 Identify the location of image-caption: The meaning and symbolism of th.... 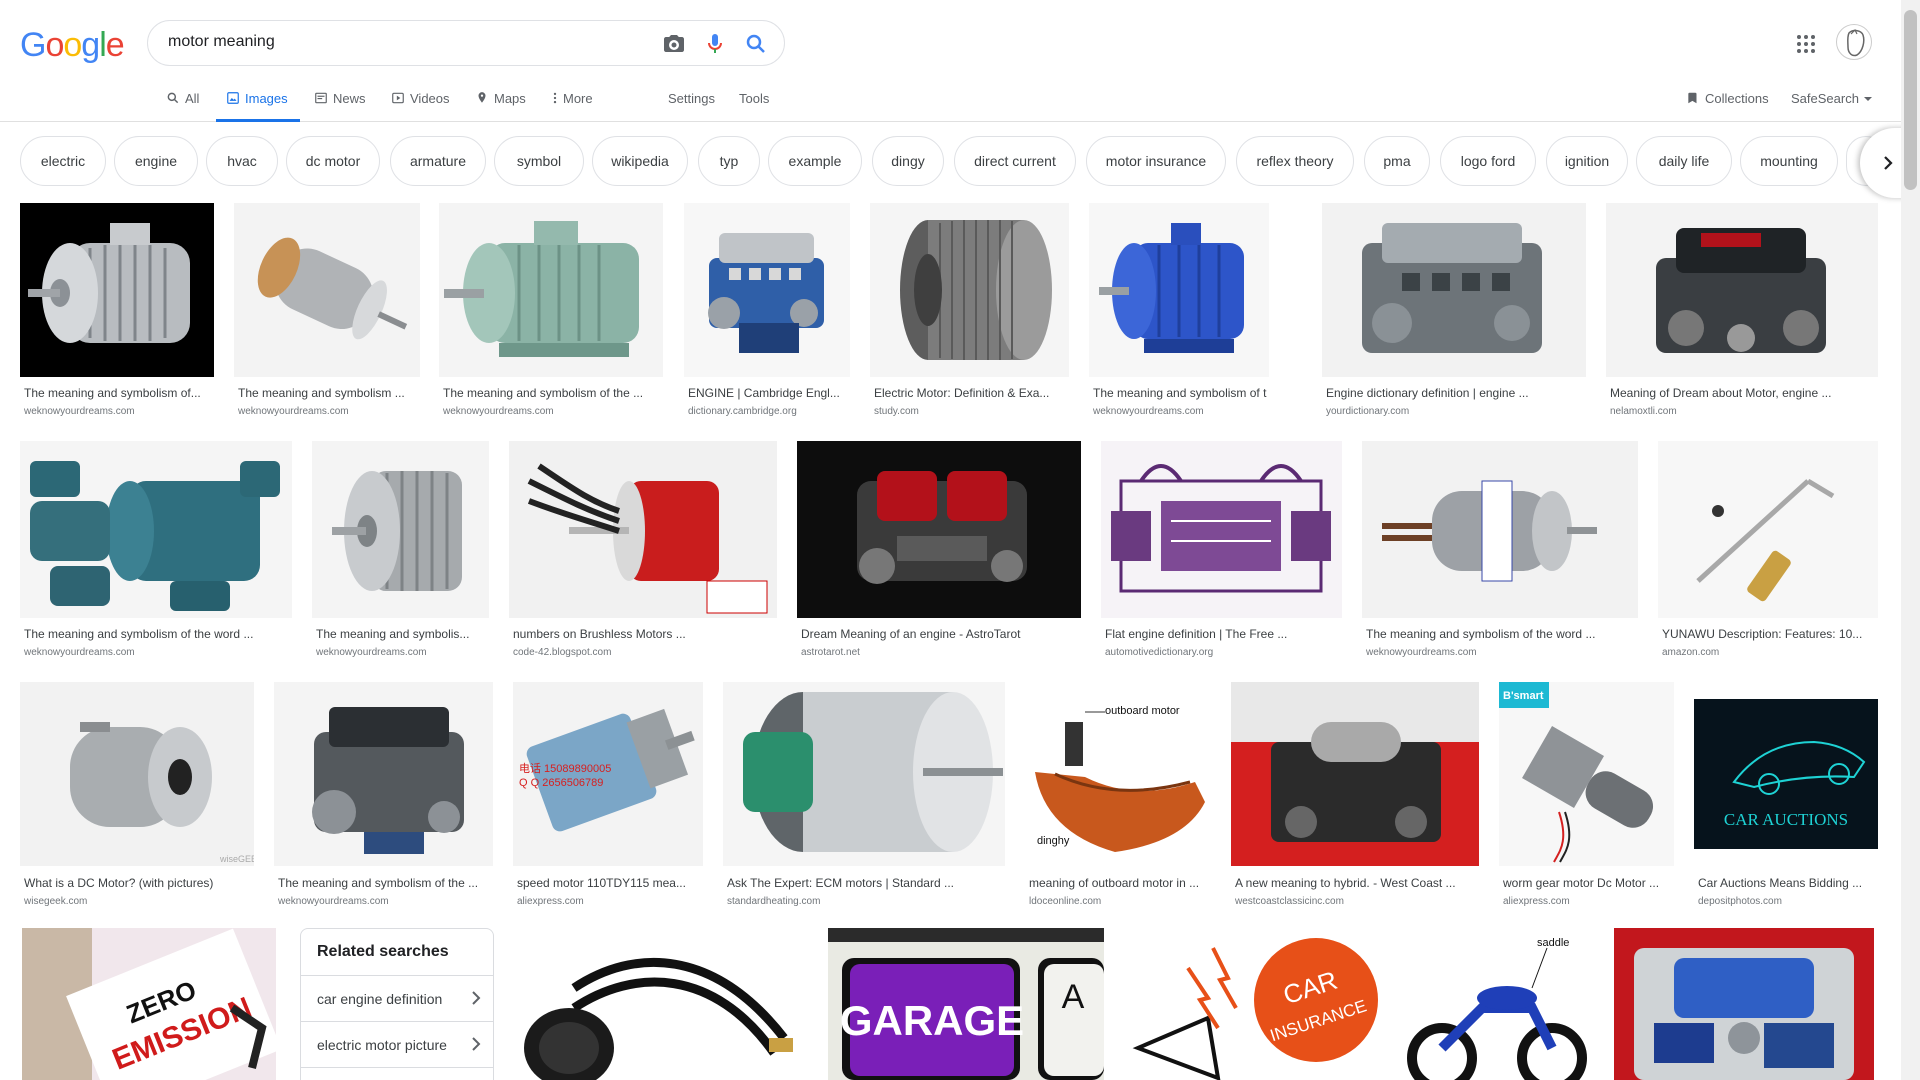
(1180, 393).